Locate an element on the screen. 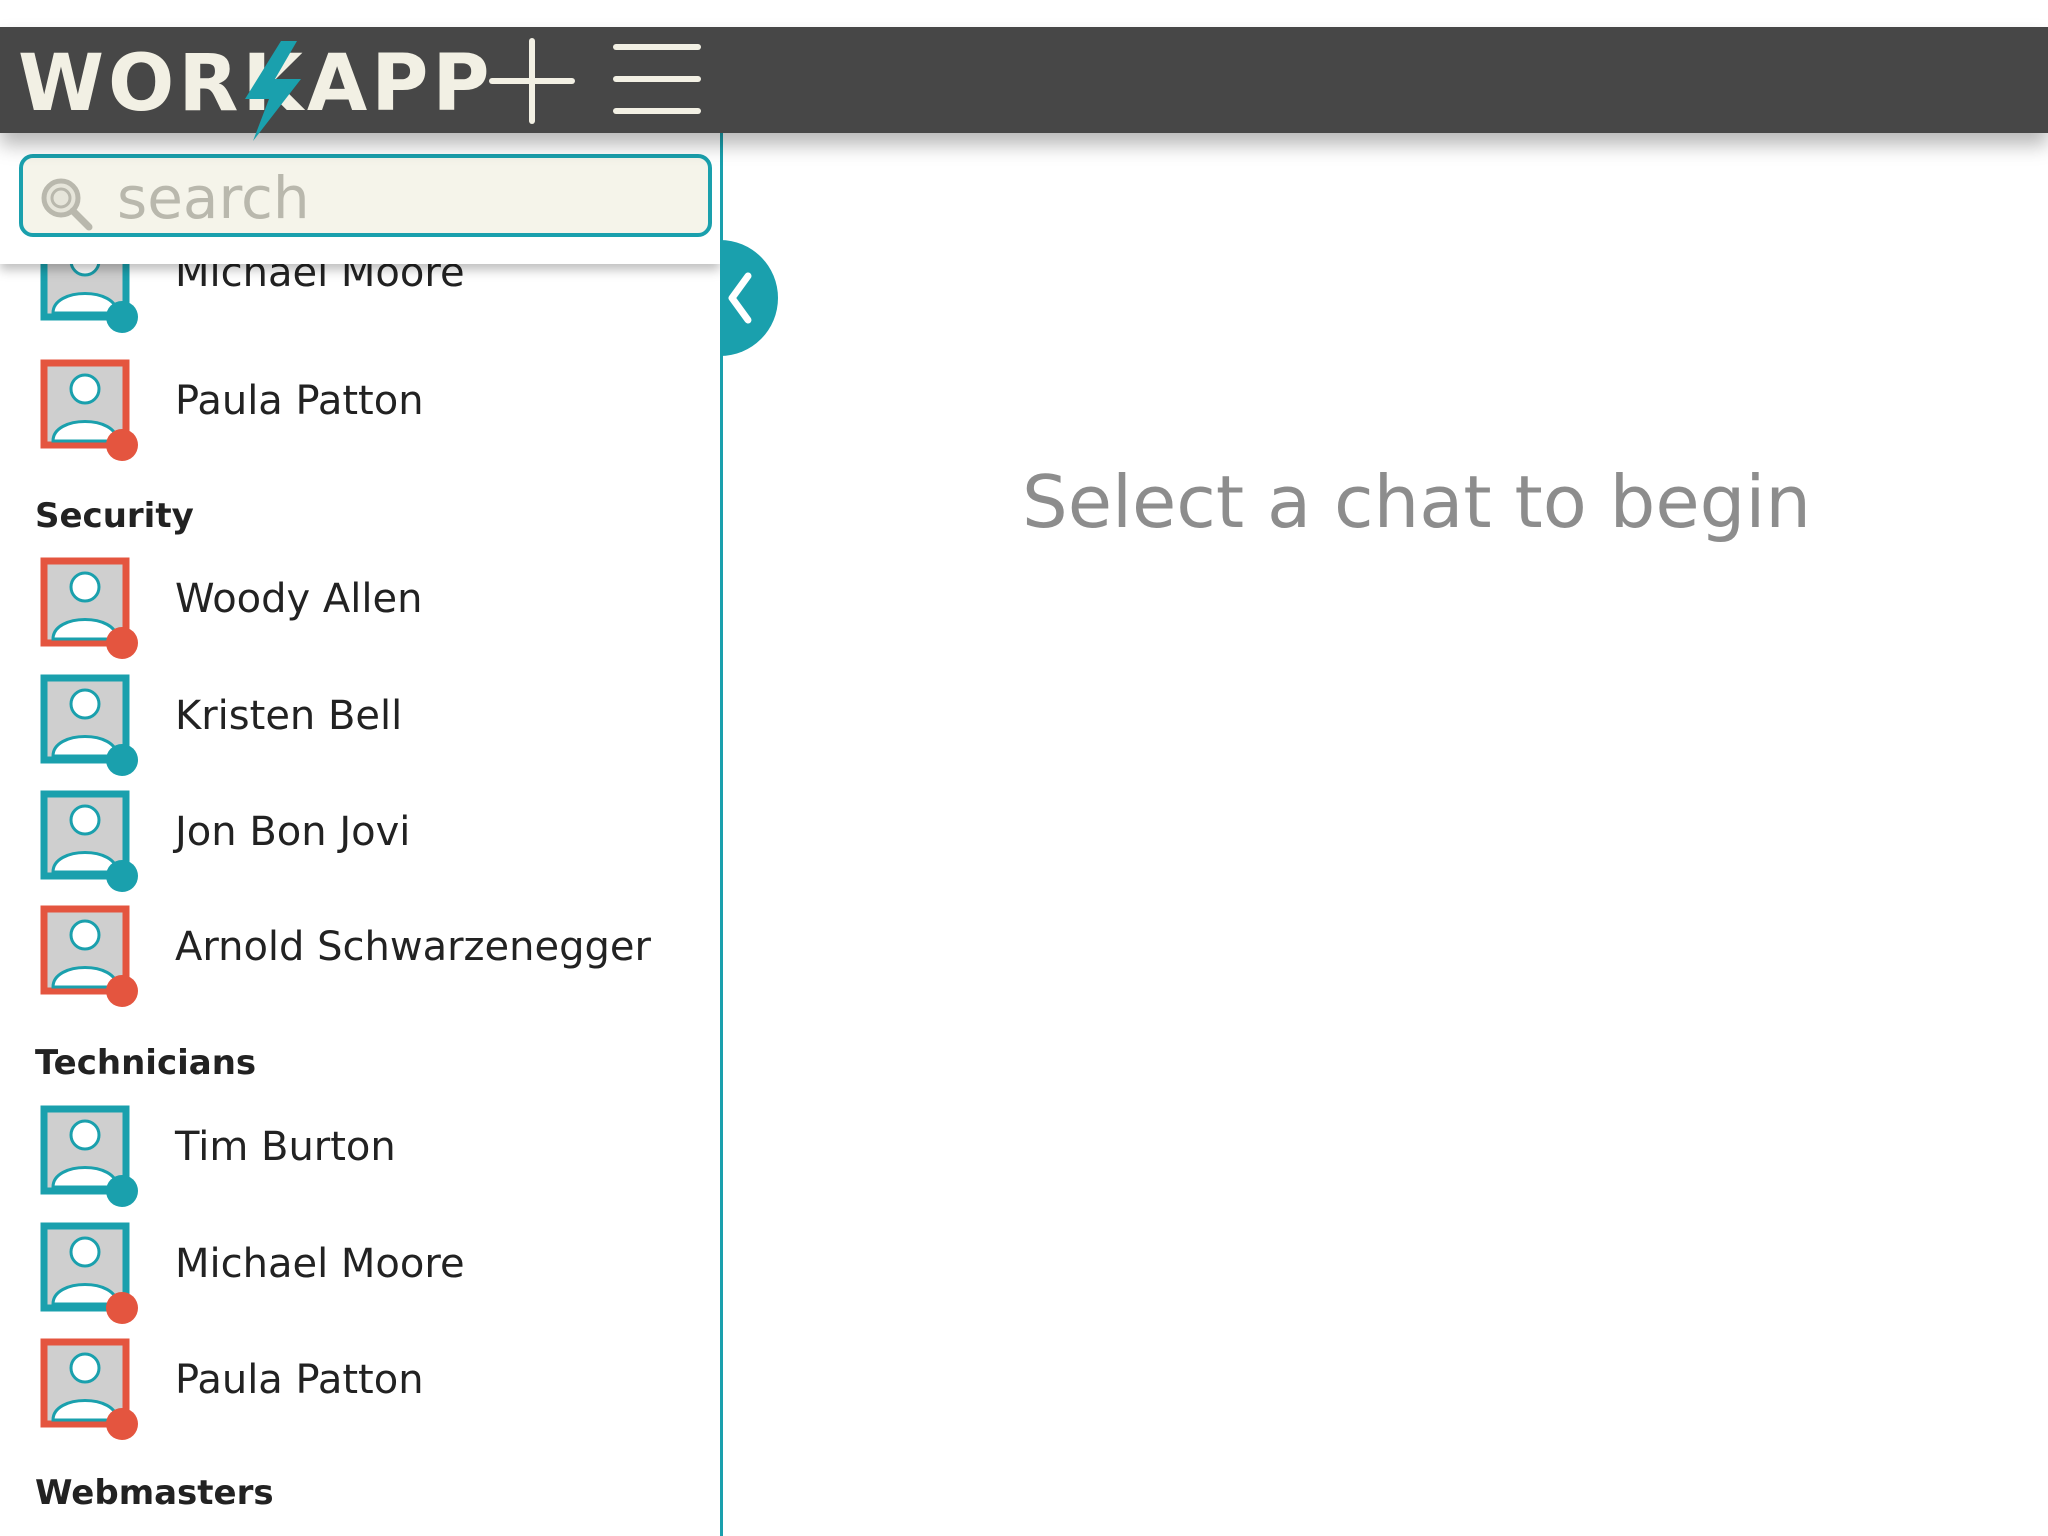 The width and height of the screenshot is (2048, 1536). lightning-bolt-icon is located at coordinates (273, 91).